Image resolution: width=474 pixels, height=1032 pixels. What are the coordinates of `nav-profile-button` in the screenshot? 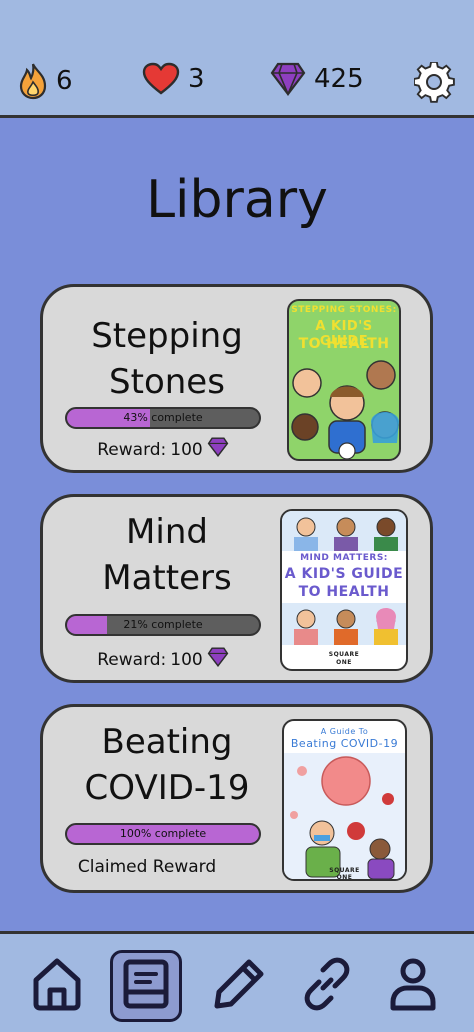 It's located at (413, 986).